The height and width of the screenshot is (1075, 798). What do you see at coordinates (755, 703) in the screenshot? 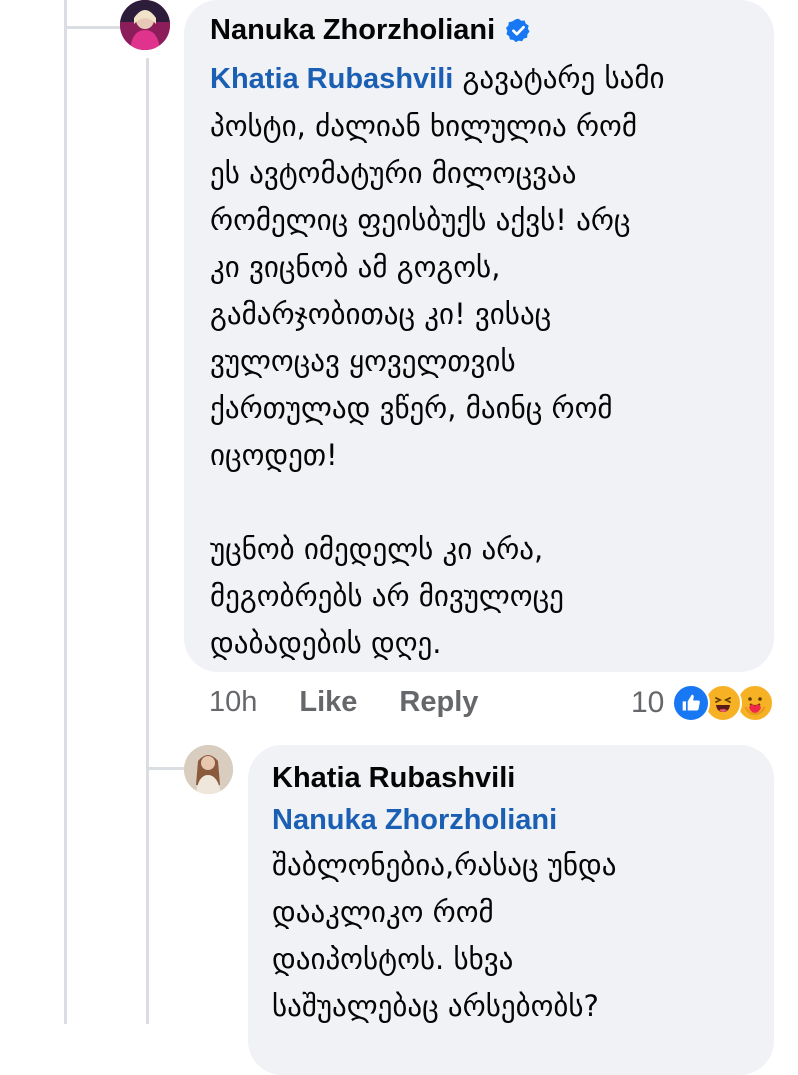
I see `care-reaction-icon` at bounding box center [755, 703].